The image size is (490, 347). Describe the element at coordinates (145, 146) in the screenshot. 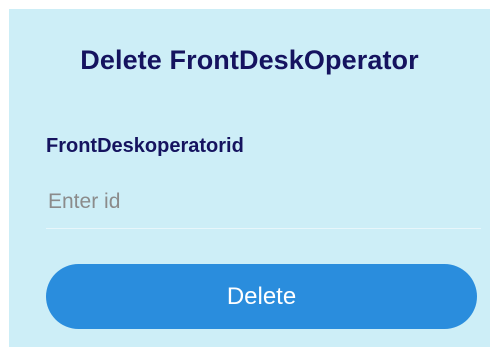

I see `operator-id-label: FrontDeskoperatorid` at that location.